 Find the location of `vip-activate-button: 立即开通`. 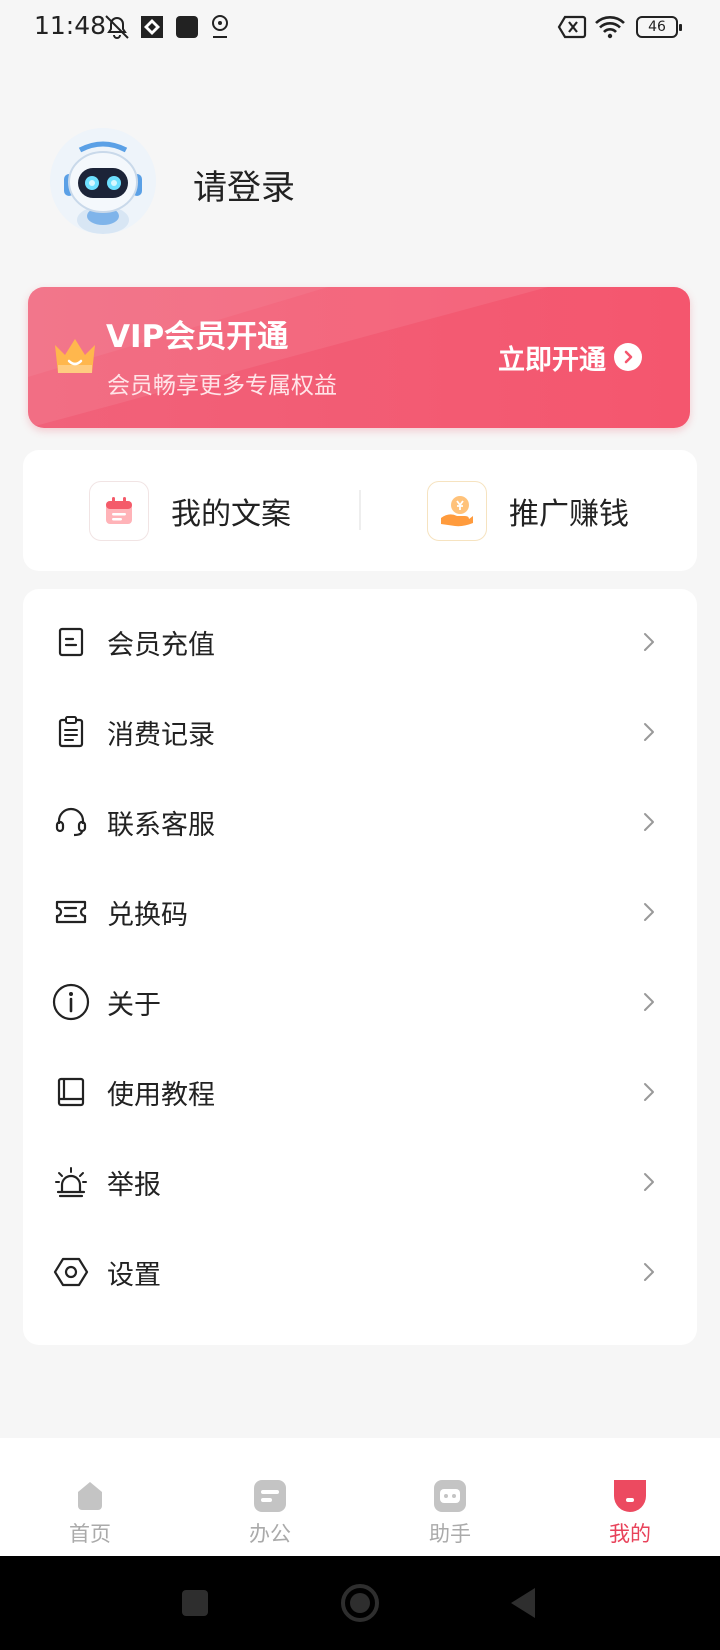

vip-activate-button: 立即开通 is located at coordinates (570, 357).